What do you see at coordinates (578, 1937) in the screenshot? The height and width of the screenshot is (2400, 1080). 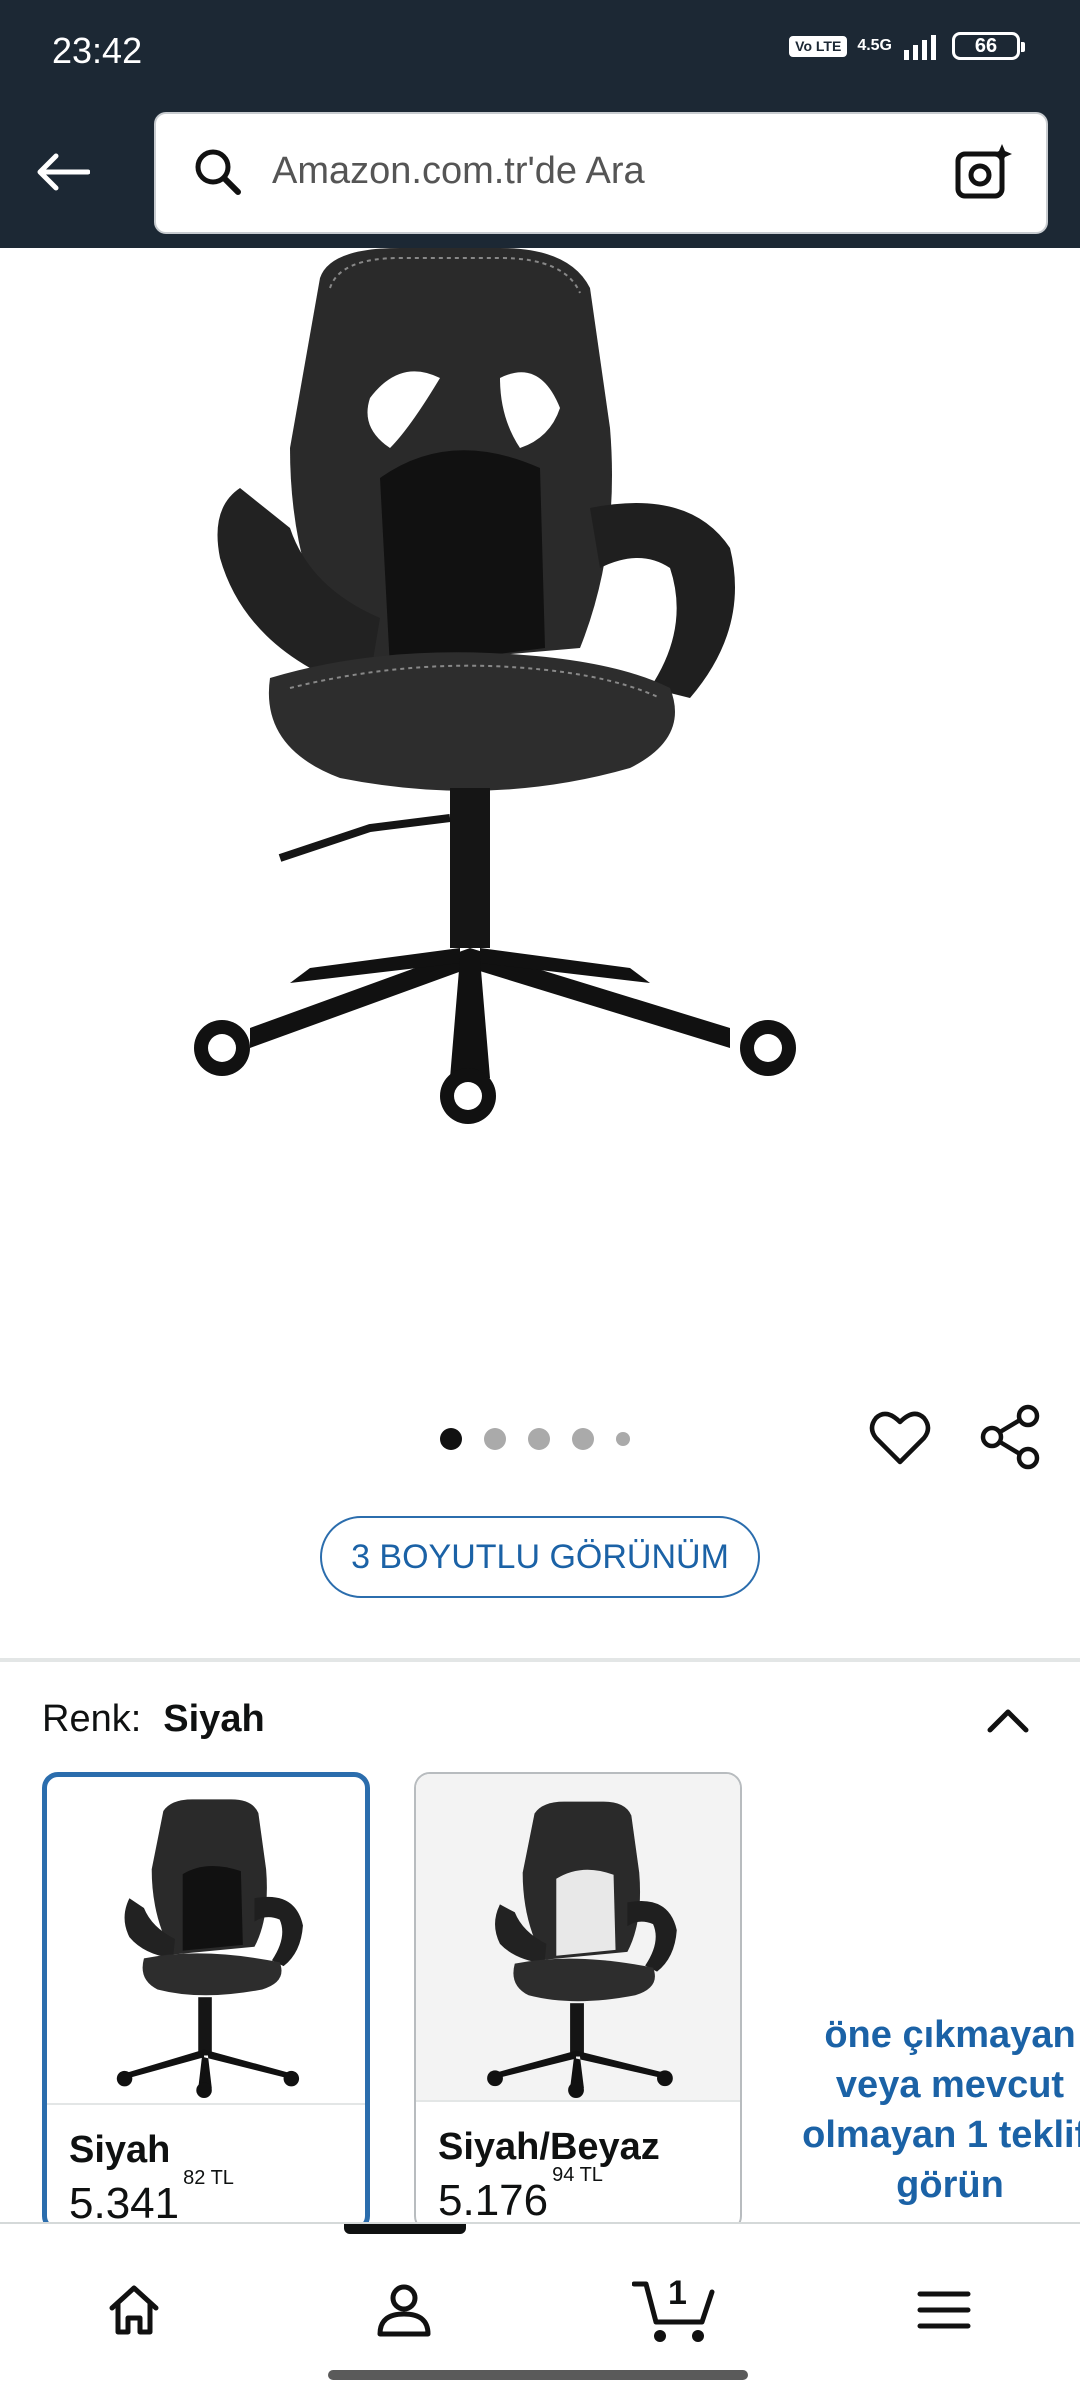 I see `swatch-image-black-white-chair` at bounding box center [578, 1937].